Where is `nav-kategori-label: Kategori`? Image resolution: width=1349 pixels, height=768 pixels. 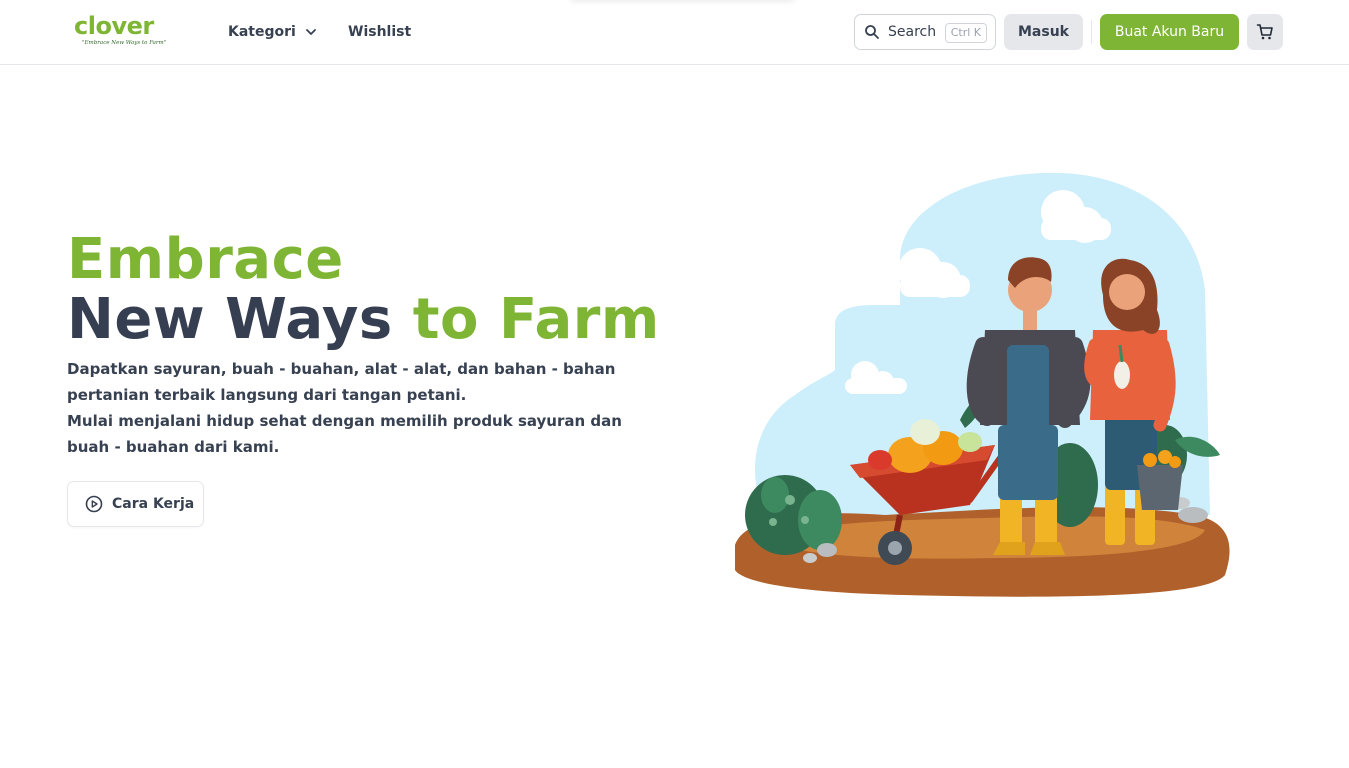
nav-kategori-label: Kategori is located at coordinates (262, 32).